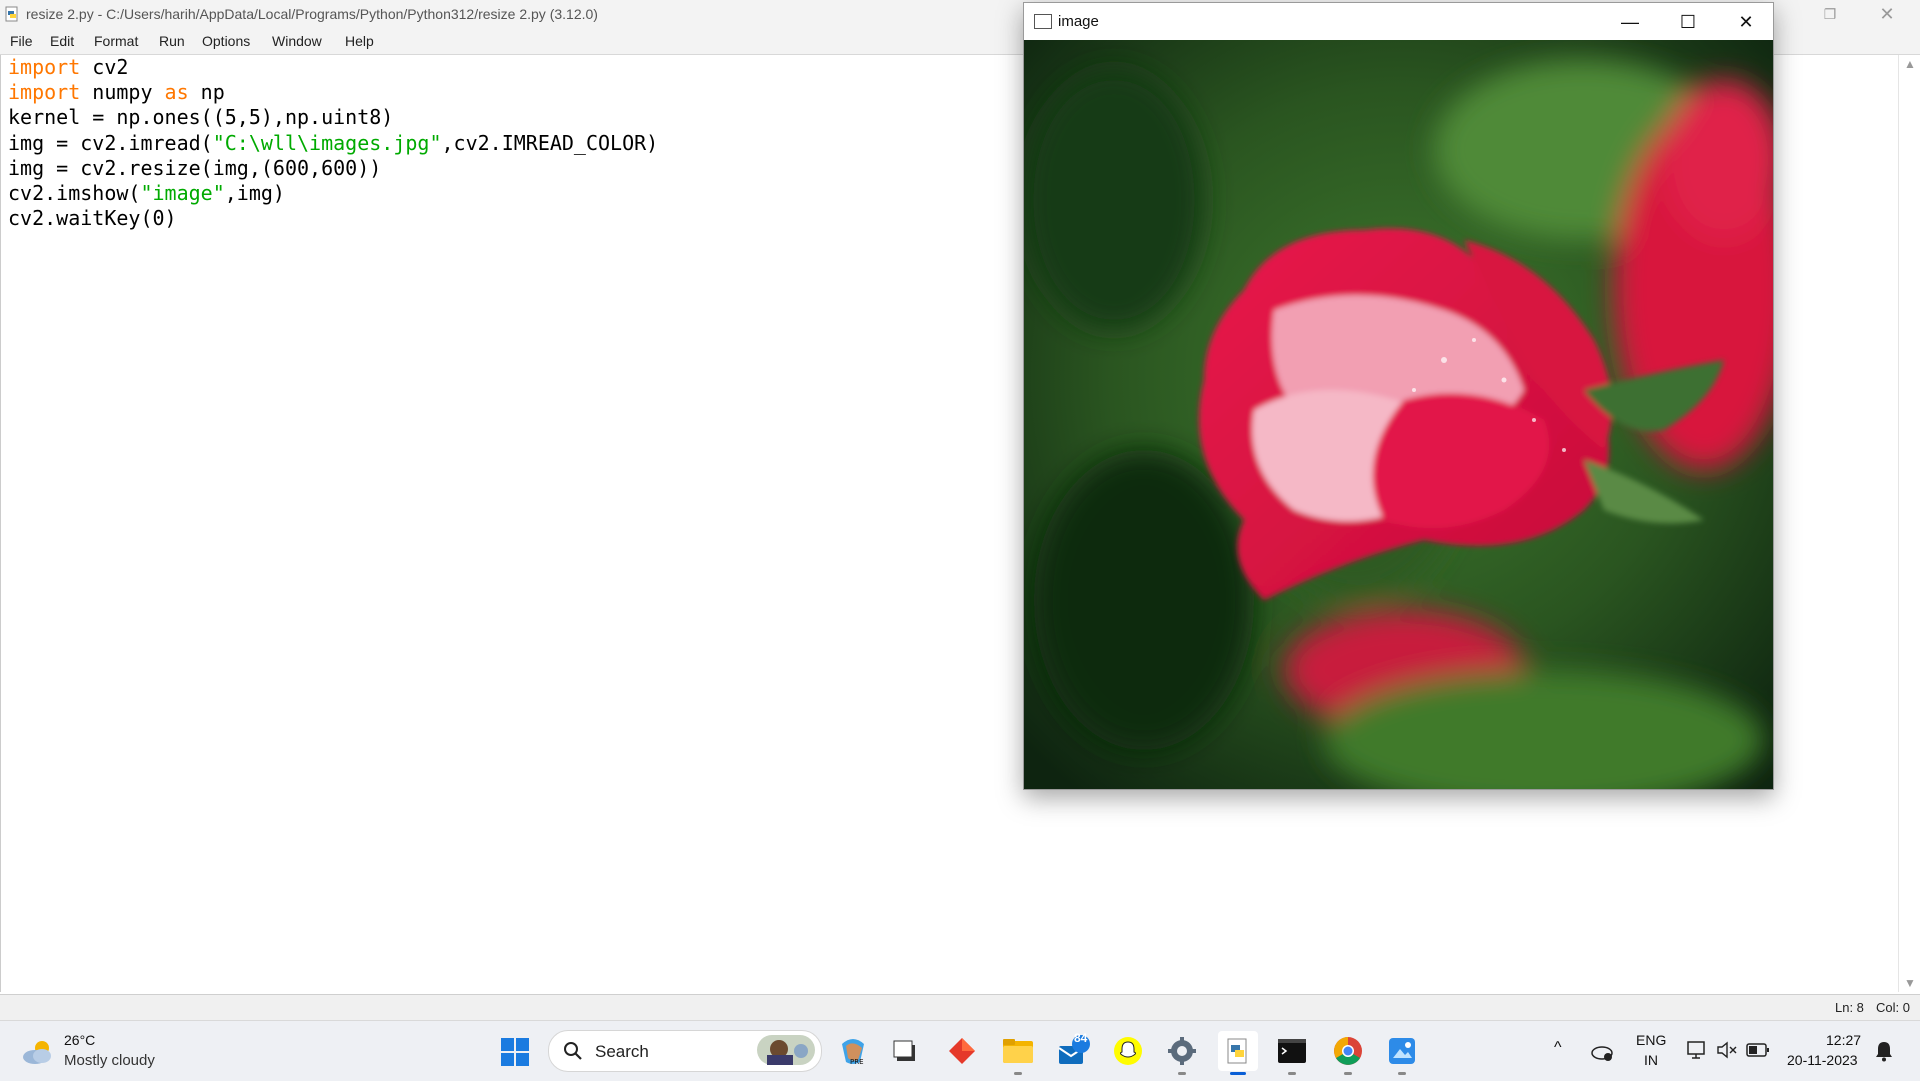 Image resolution: width=1920 pixels, height=1081 pixels. Describe the element at coordinates (685, 1051) in the screenshot. I see `taskbar-search-box: Search` at that location.